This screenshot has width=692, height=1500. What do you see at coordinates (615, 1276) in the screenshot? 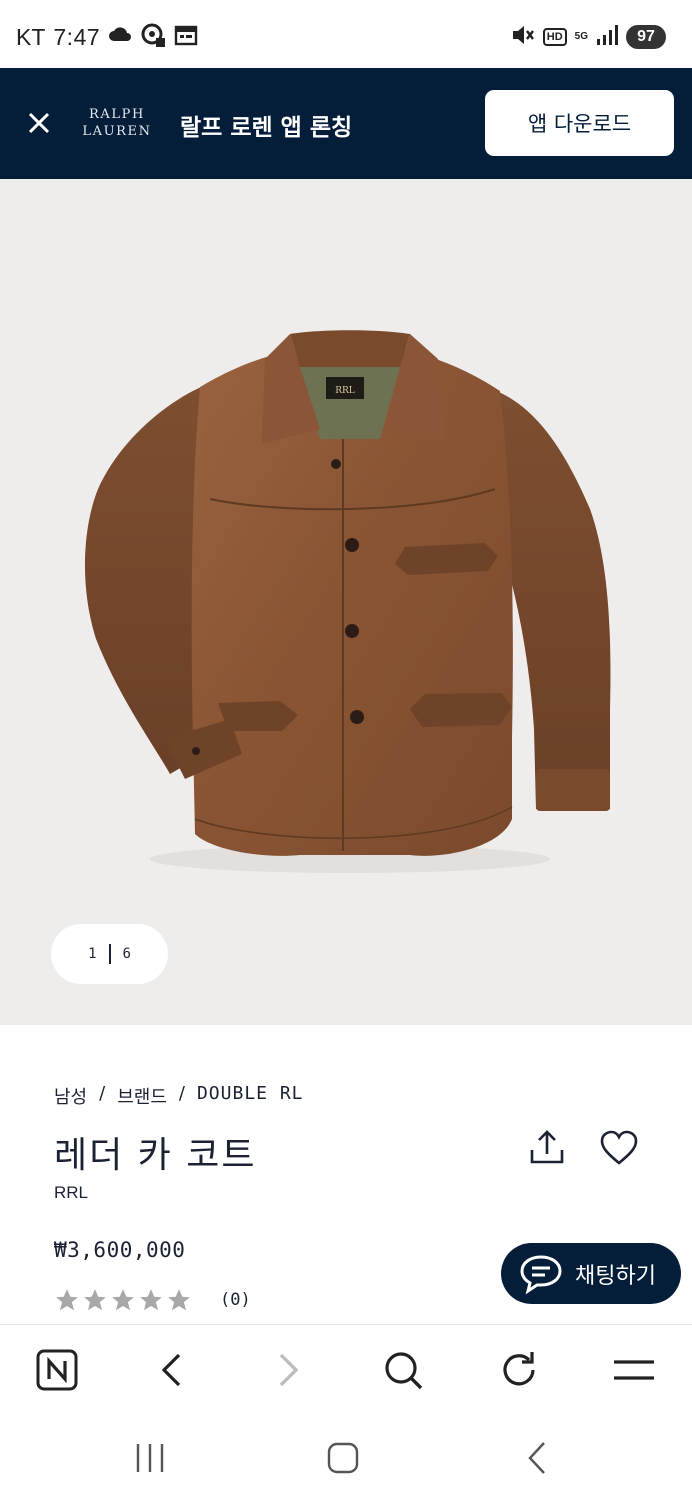
I see `chat-label: 채팅하기` at bounding box center [615, 1276].